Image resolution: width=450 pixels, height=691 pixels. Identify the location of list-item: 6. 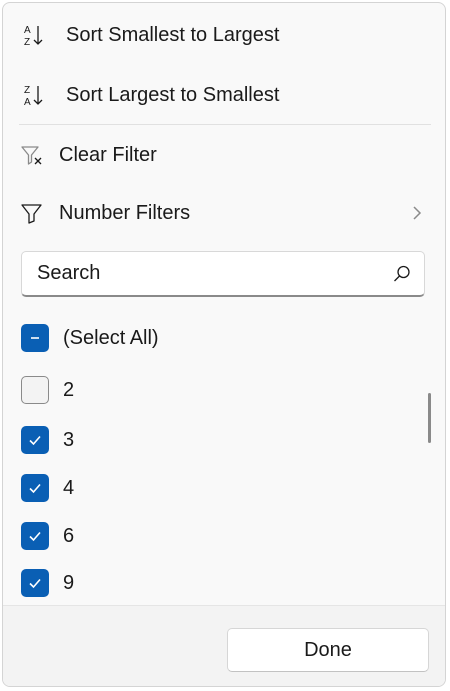
(47, 536).